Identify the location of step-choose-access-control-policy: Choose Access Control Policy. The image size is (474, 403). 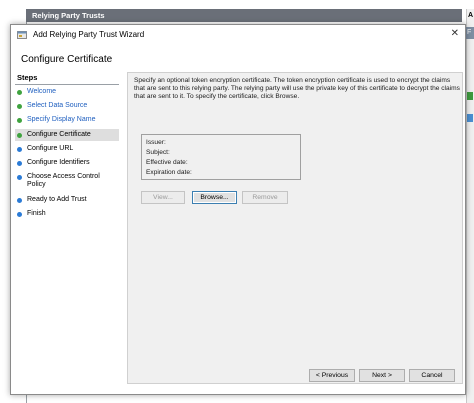
(67, 182).